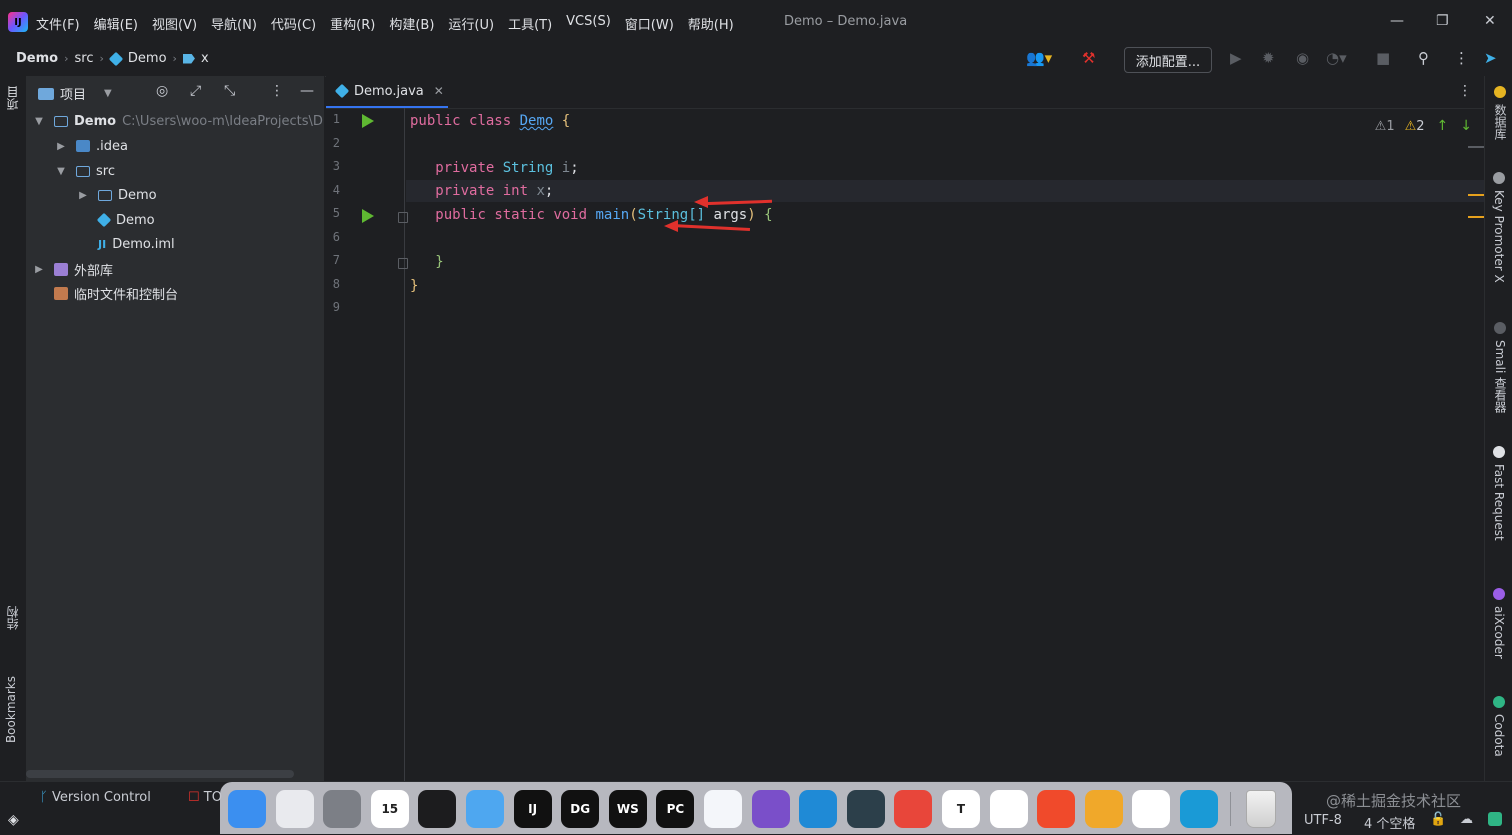 This screenshot has height=835, width=1512. I want to click on vscode-icon, so click(818, 809).